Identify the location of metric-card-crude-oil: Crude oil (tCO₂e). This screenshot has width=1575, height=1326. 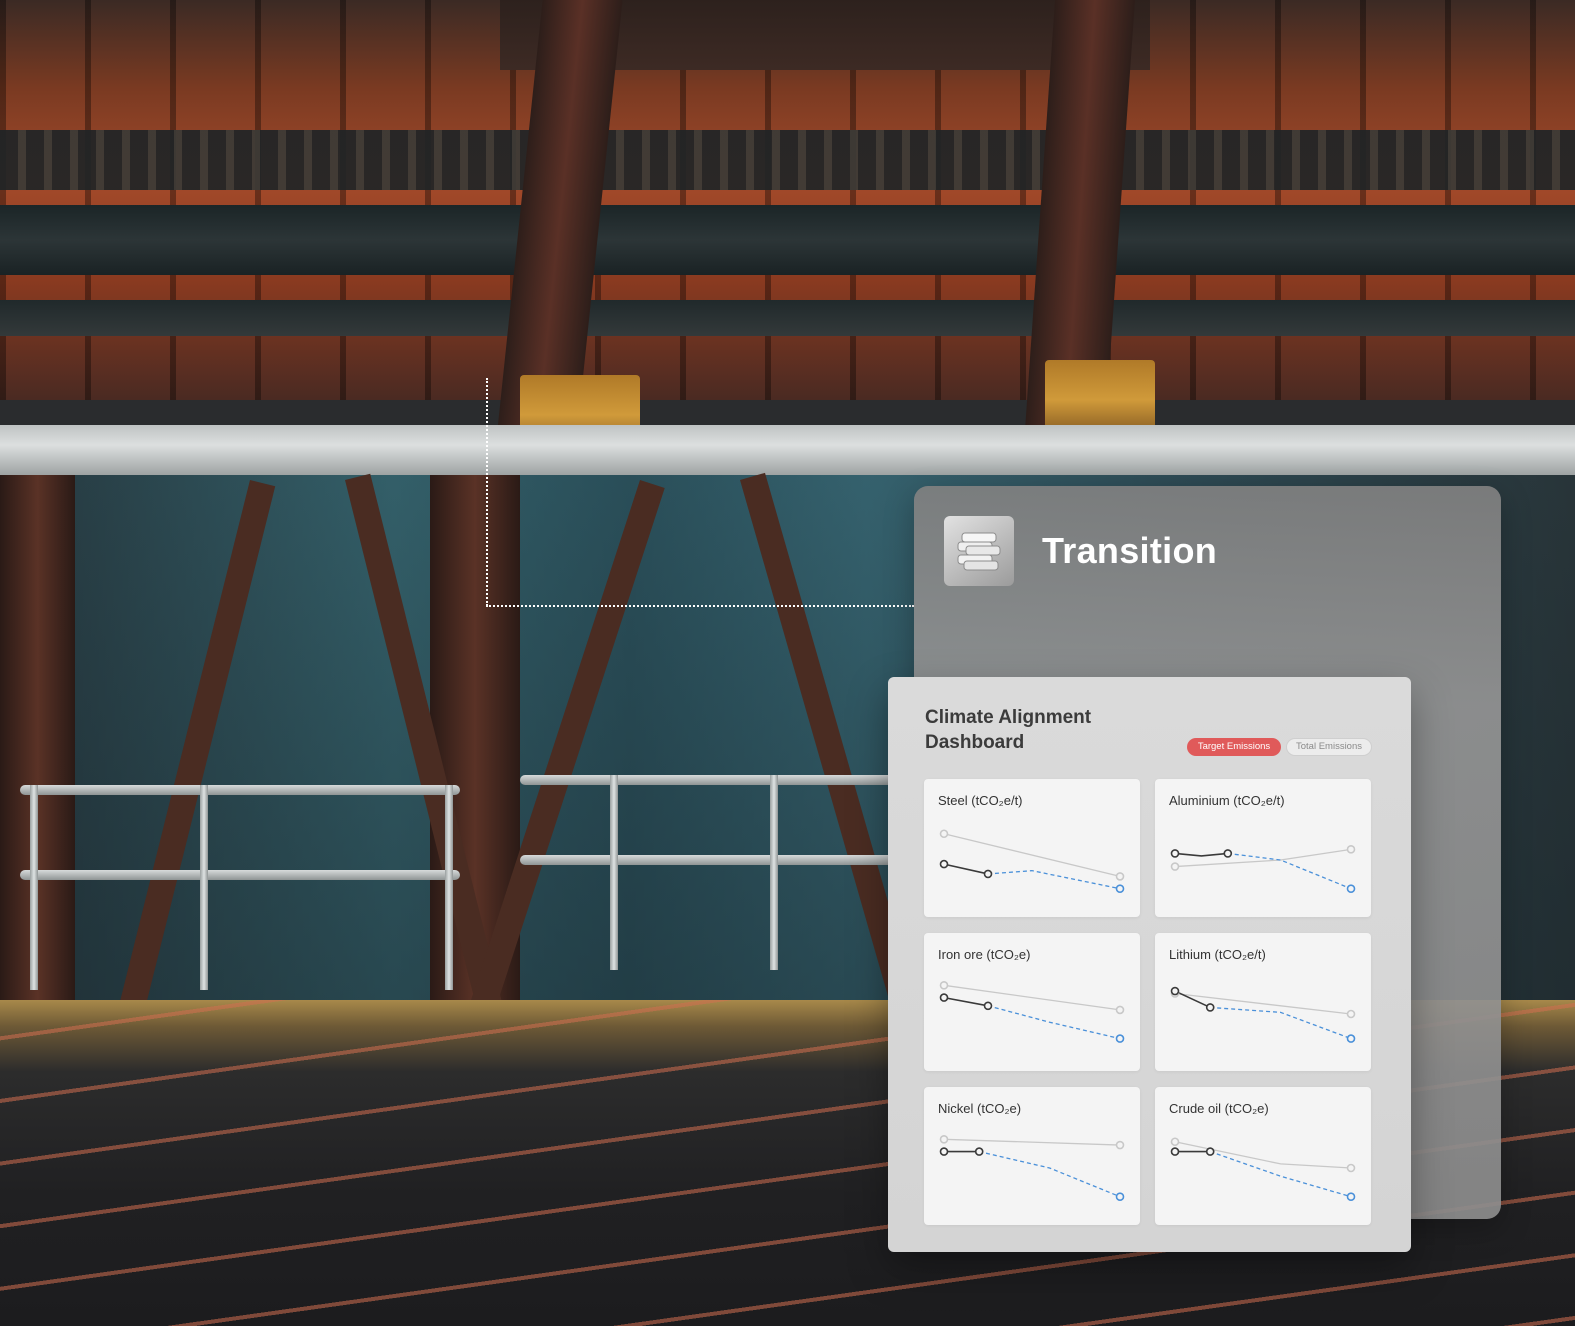
(1263, 1156).